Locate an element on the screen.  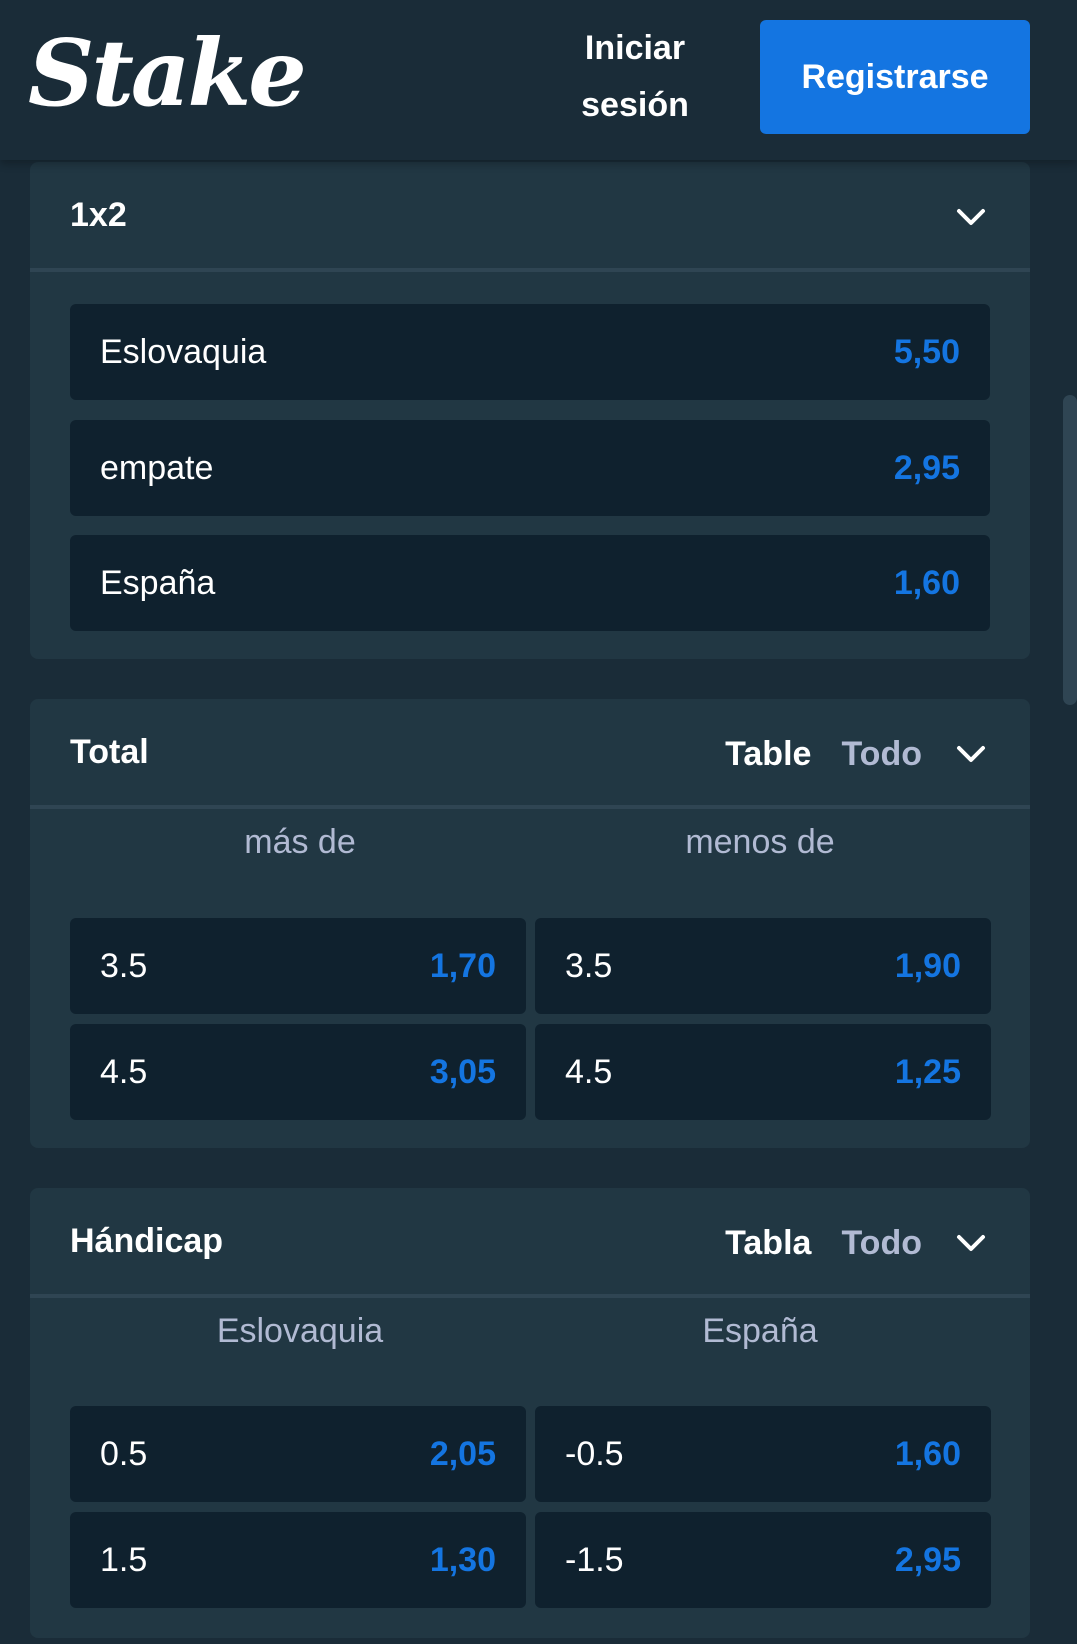
column-headers: más de menos de is located at coordinates (530, 848).